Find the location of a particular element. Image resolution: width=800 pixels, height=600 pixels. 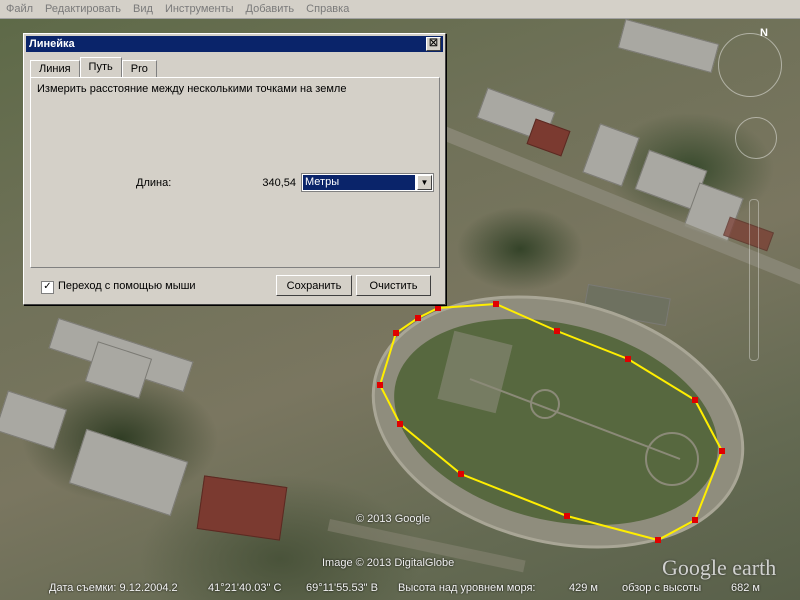

mouse-navigation-label: Переход с помощью мыши is located at coordinates (127, 286).